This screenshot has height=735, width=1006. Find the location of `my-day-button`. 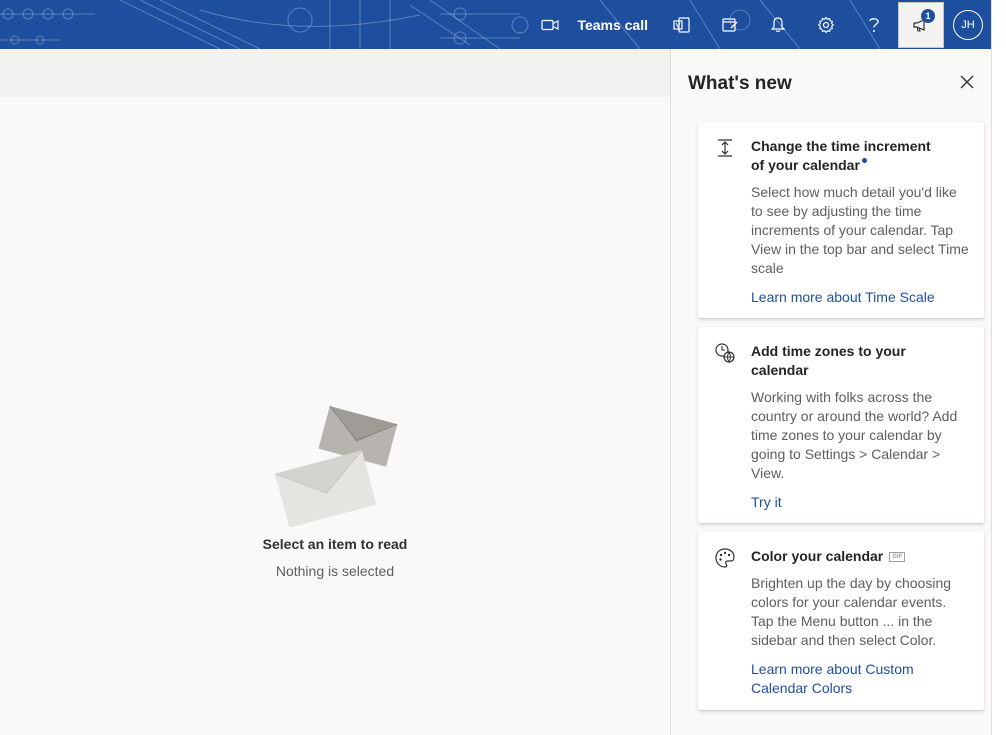

my-day-button is located at coordinates (730, 24).